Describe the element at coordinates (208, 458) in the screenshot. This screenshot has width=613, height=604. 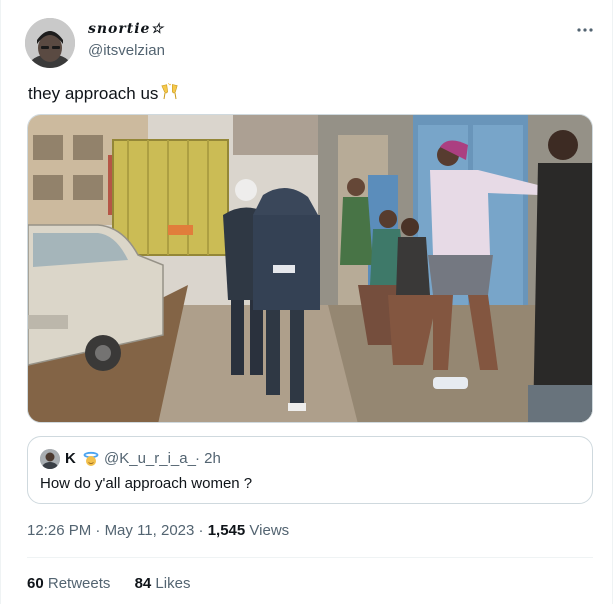
I see `quoted-timestamp: · 2h` at that location.